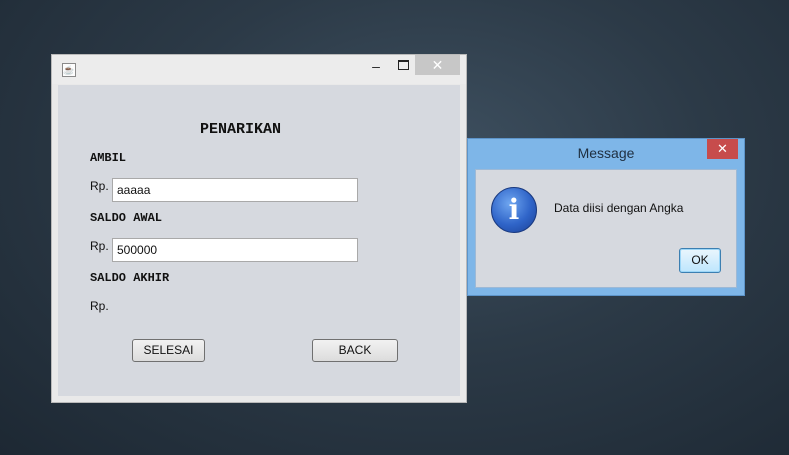 The image size is (789, 455). I want to click on saldo-awal-label: SALDO AWAL, so click(126, 218).